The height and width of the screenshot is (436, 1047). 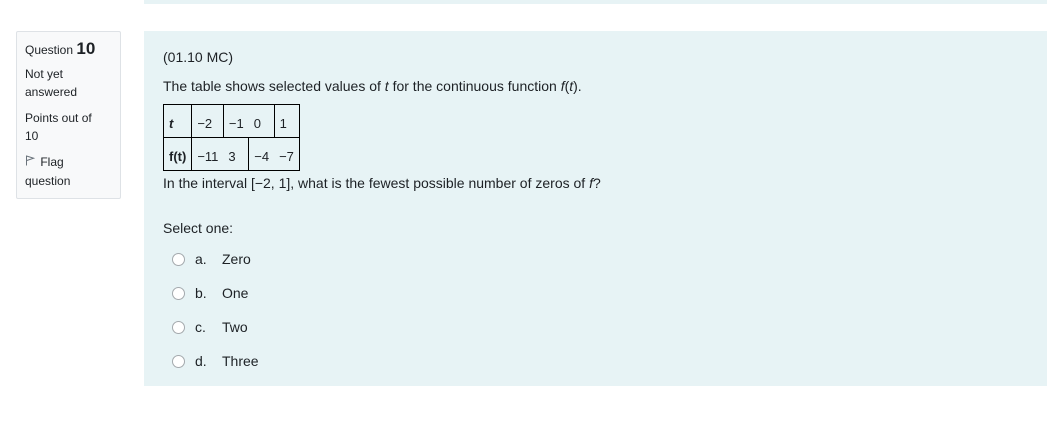 I want to click on table-cell: −4, so click(x=261, y=154).